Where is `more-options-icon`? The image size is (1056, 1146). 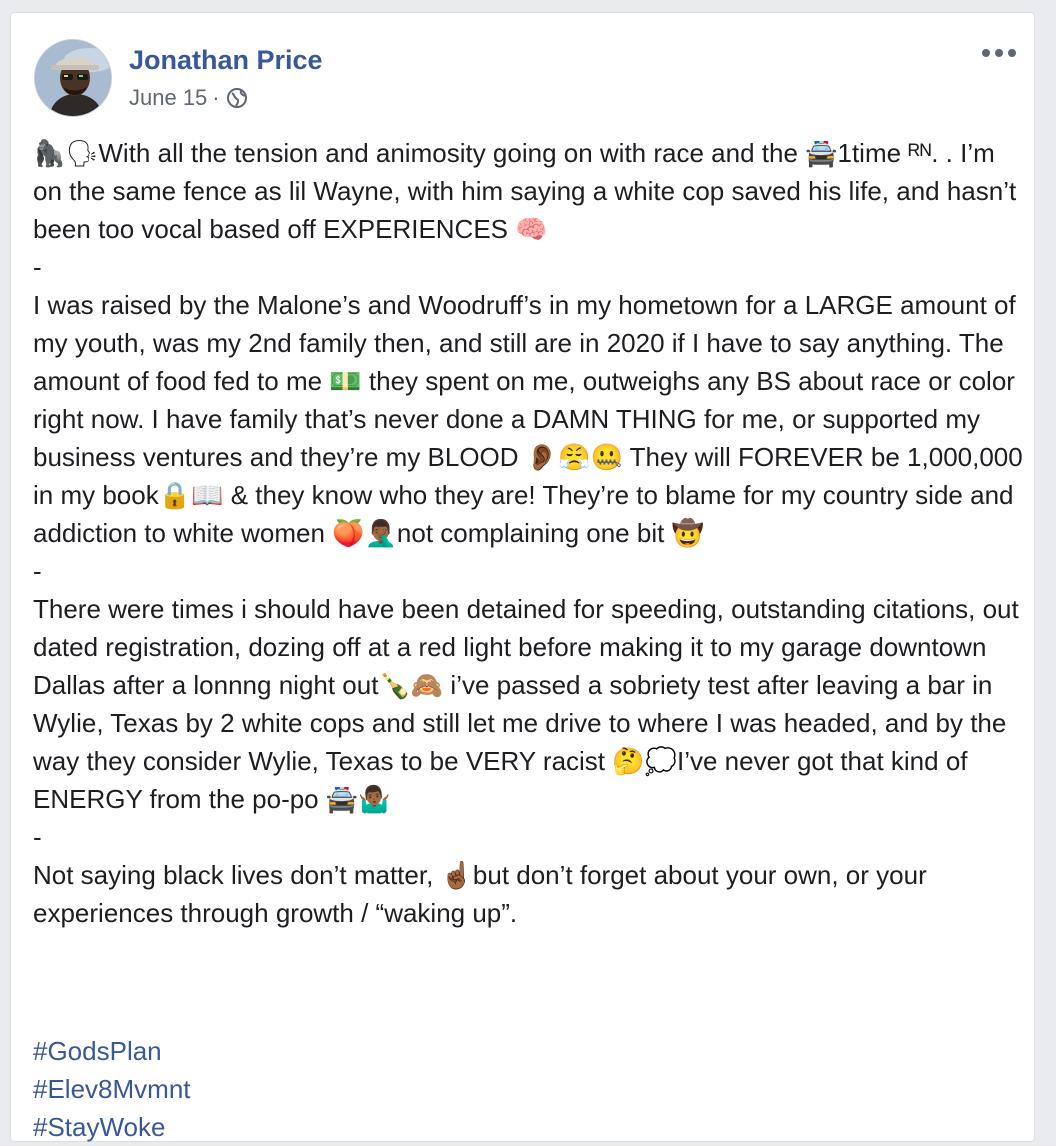
more-options-icon is located at coordinates (999, 53).